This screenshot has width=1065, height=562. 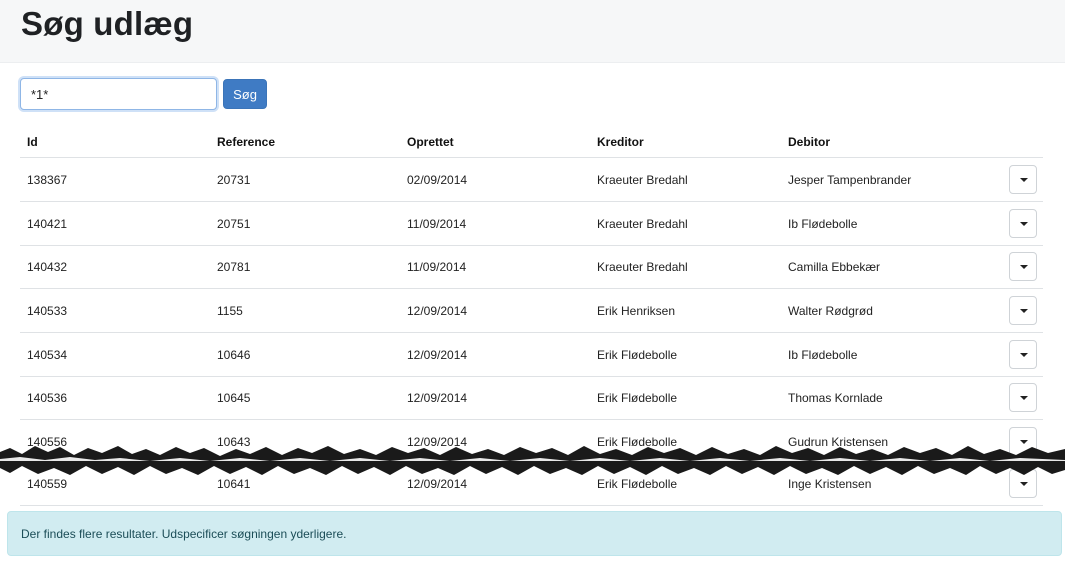 What do you see at coordinates (47, 398) in the screenshot?
I see `cell-id: 140536` at bounding box center [47, 398].